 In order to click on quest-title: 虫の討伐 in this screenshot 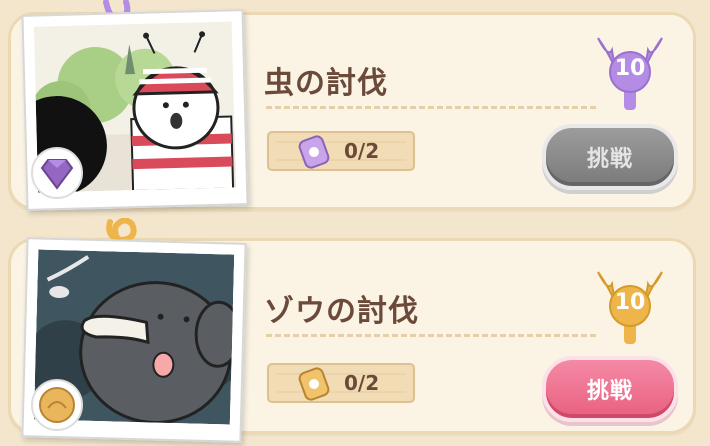, I will do `click(326, 83)`.